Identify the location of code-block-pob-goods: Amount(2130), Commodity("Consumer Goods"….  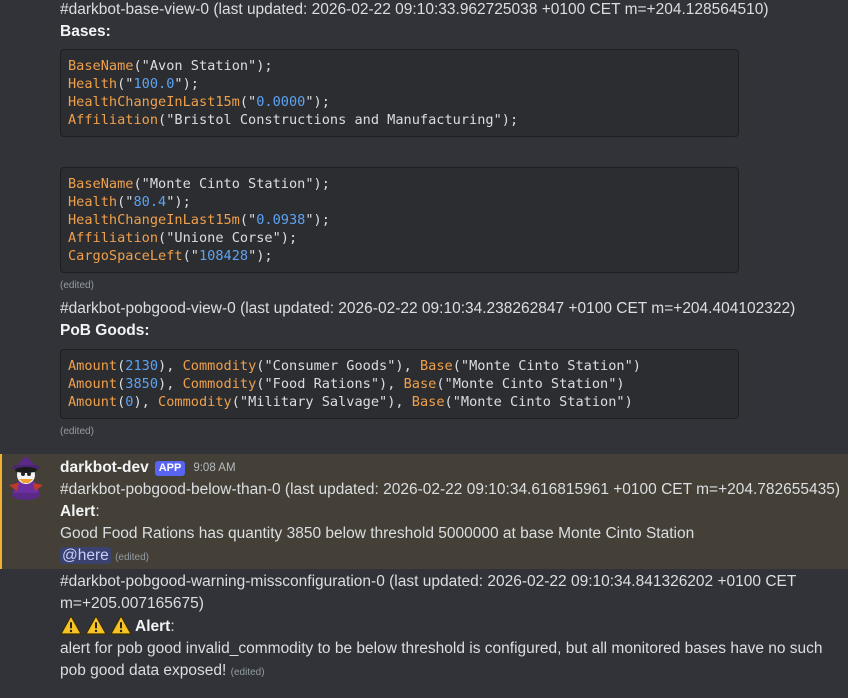
(399, 384).